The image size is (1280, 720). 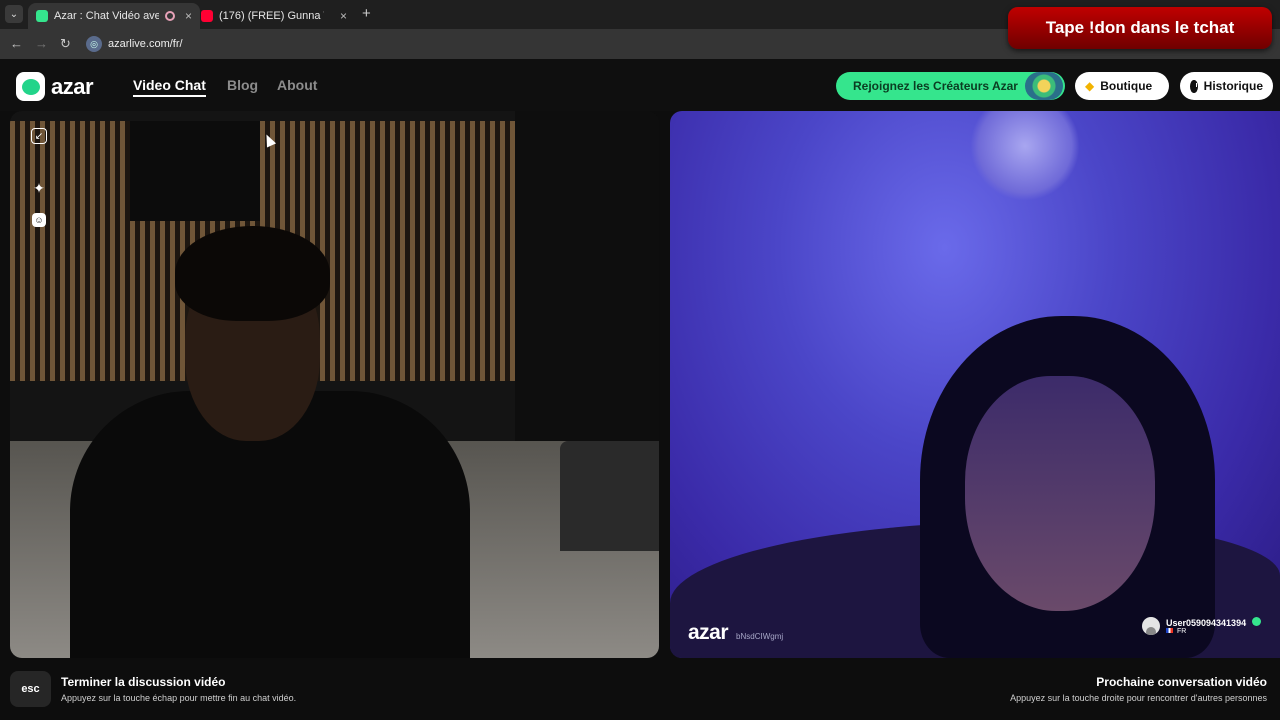 I want to click on clock-icon, so click(x=1194, y=86).